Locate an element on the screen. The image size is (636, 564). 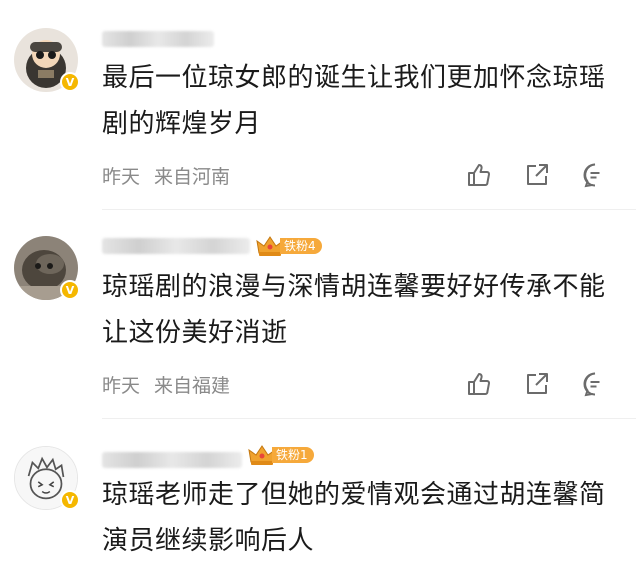
comment-text: 琼瑶剧的浪漫与深情胡连馨要好好传承不能让这份美好消逝 is located at coordinates (354, 310).